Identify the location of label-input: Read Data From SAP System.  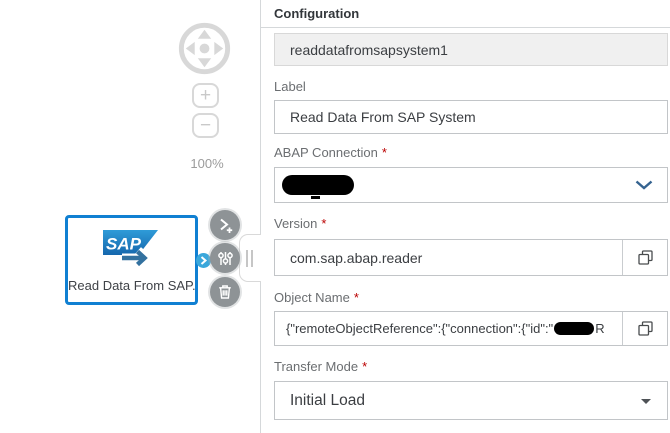
(471, 117).